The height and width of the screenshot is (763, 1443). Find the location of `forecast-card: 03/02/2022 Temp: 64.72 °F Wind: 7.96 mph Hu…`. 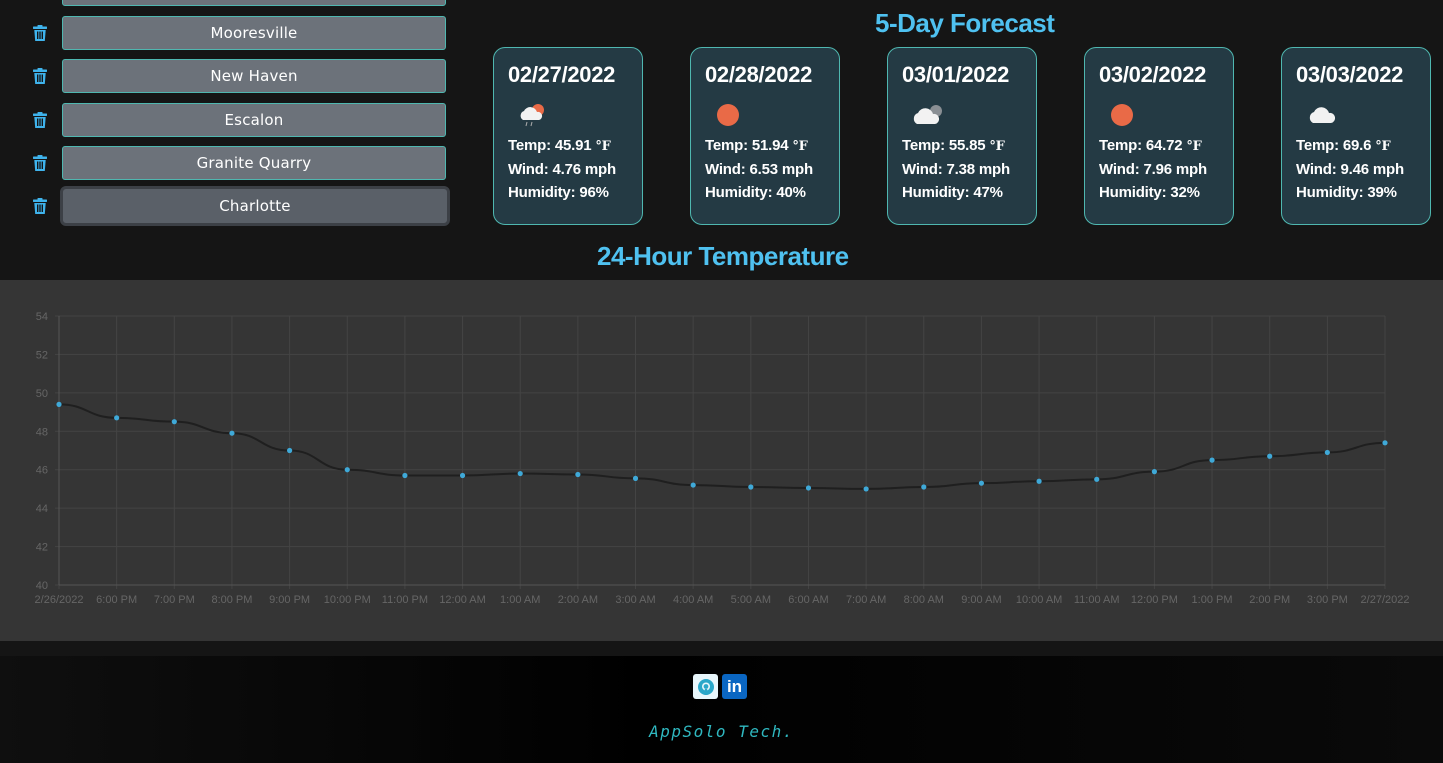

forecast-card: 03/02/2022 Temp: 64.72 °F Wind: 7.96 mph Hu… is located at coordinates (1159, 136).